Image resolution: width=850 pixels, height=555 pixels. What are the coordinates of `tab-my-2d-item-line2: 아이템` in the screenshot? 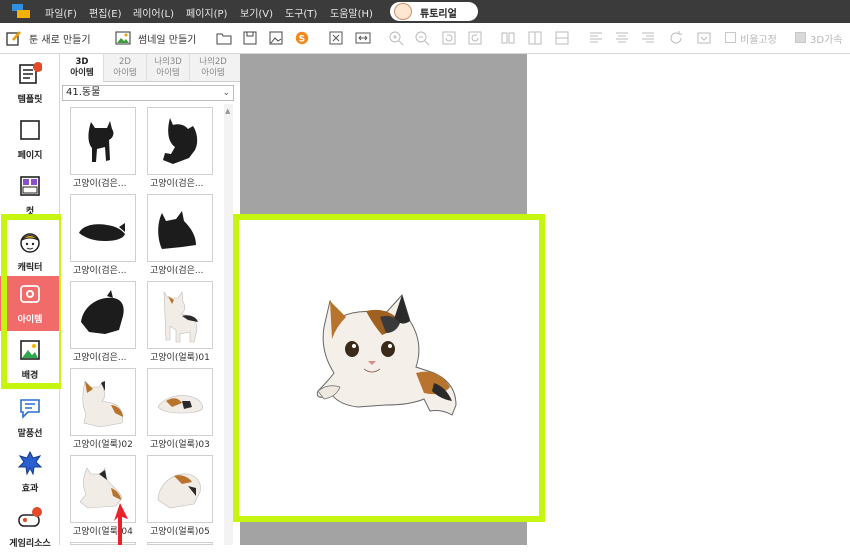 It's located at (213, 73).